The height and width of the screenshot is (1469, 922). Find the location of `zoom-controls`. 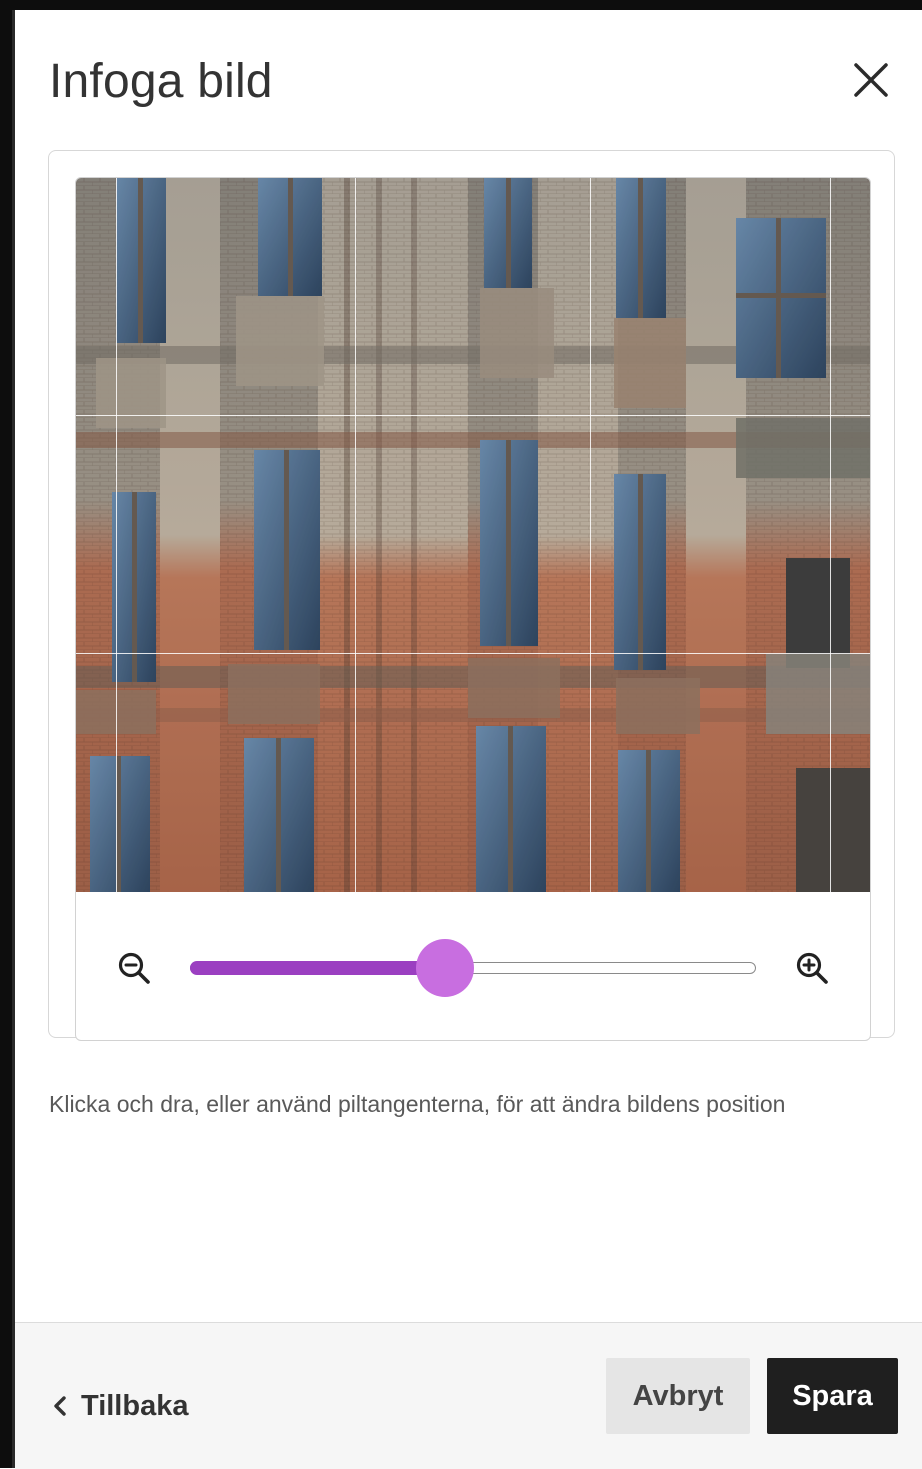

zoom-controls is located at coordinates (473, 966).